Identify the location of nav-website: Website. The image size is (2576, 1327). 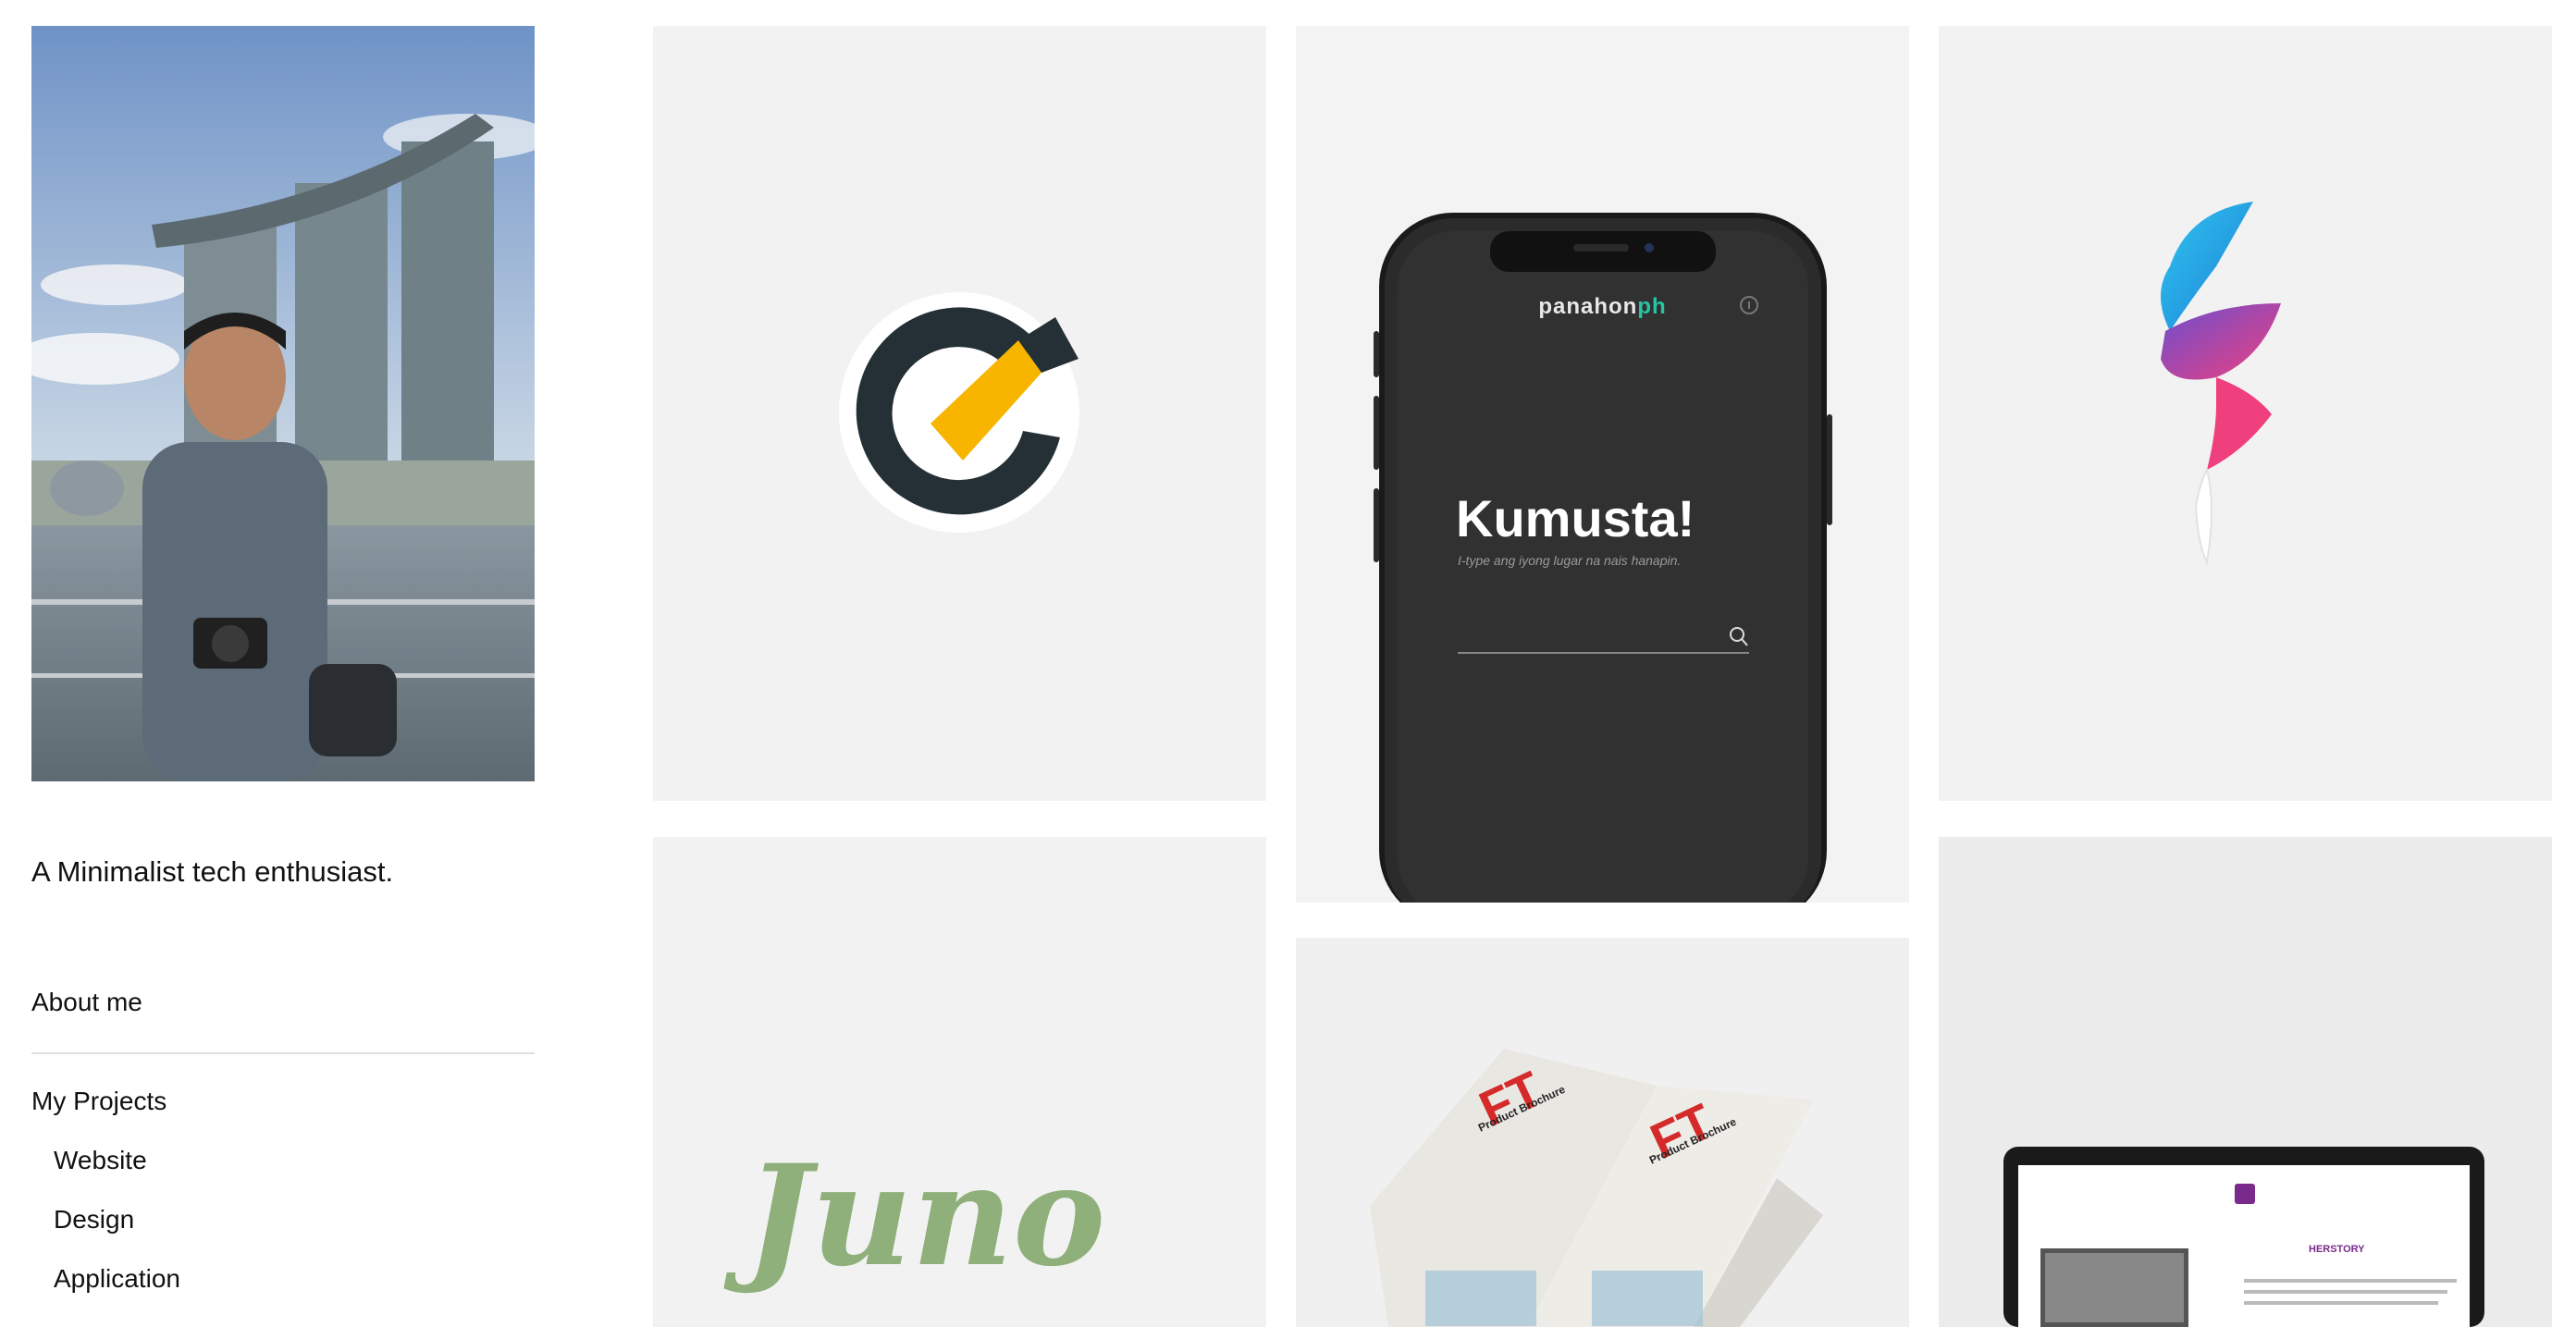
(100, 1160).